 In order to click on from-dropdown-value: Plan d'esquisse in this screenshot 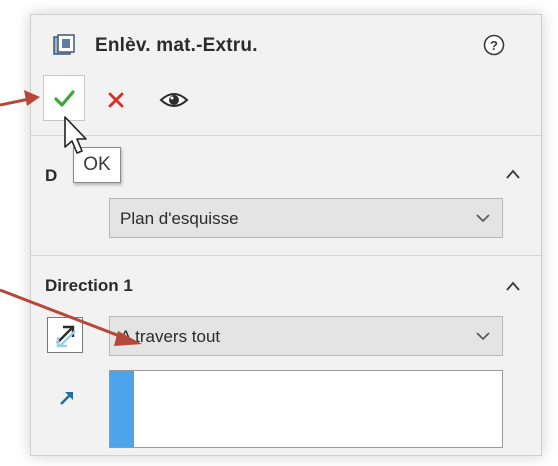, I will do `click(179, 218)`.